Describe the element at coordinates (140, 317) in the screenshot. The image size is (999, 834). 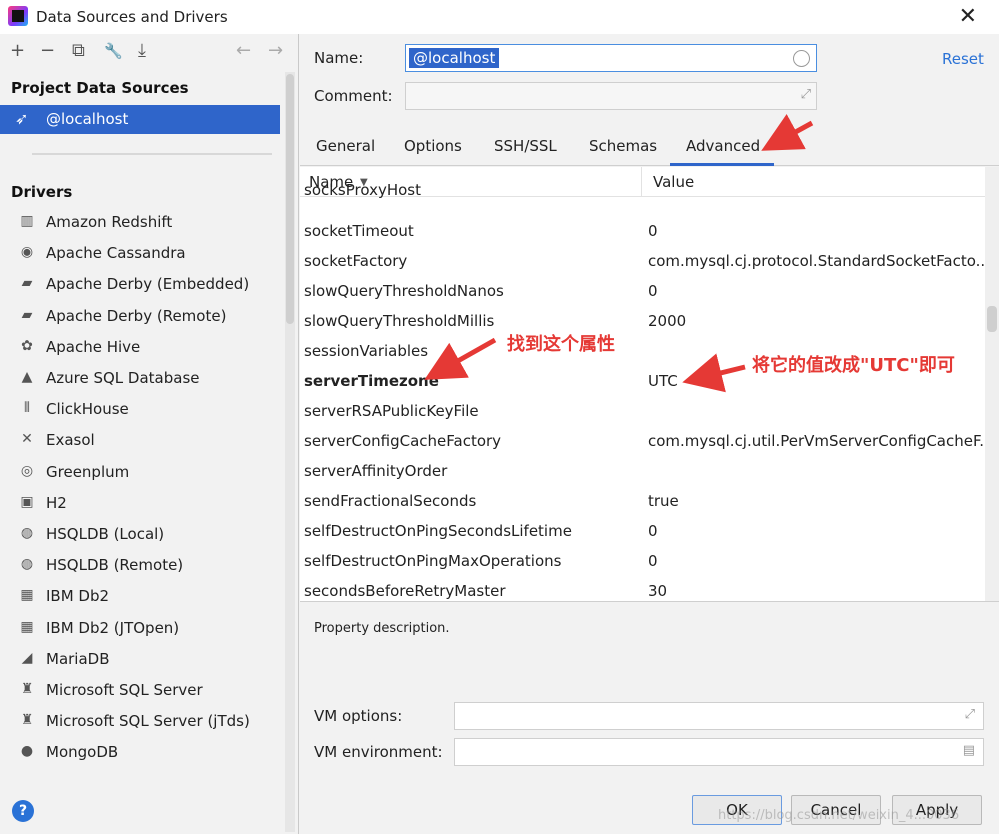
I see `driver-item: ▰ Apache Derby (Remote)` at that location.